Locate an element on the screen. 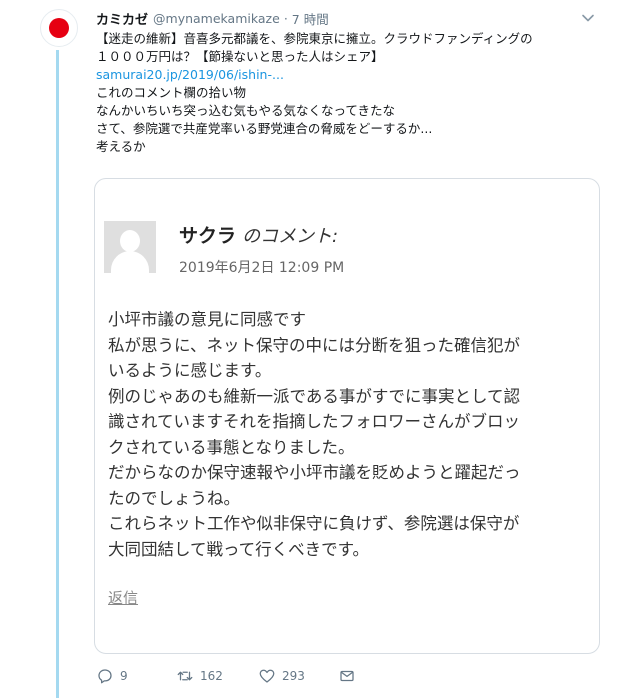 The height and width of the screenshot is (698, 636). reply-icon is located at coordinates (105, 676).